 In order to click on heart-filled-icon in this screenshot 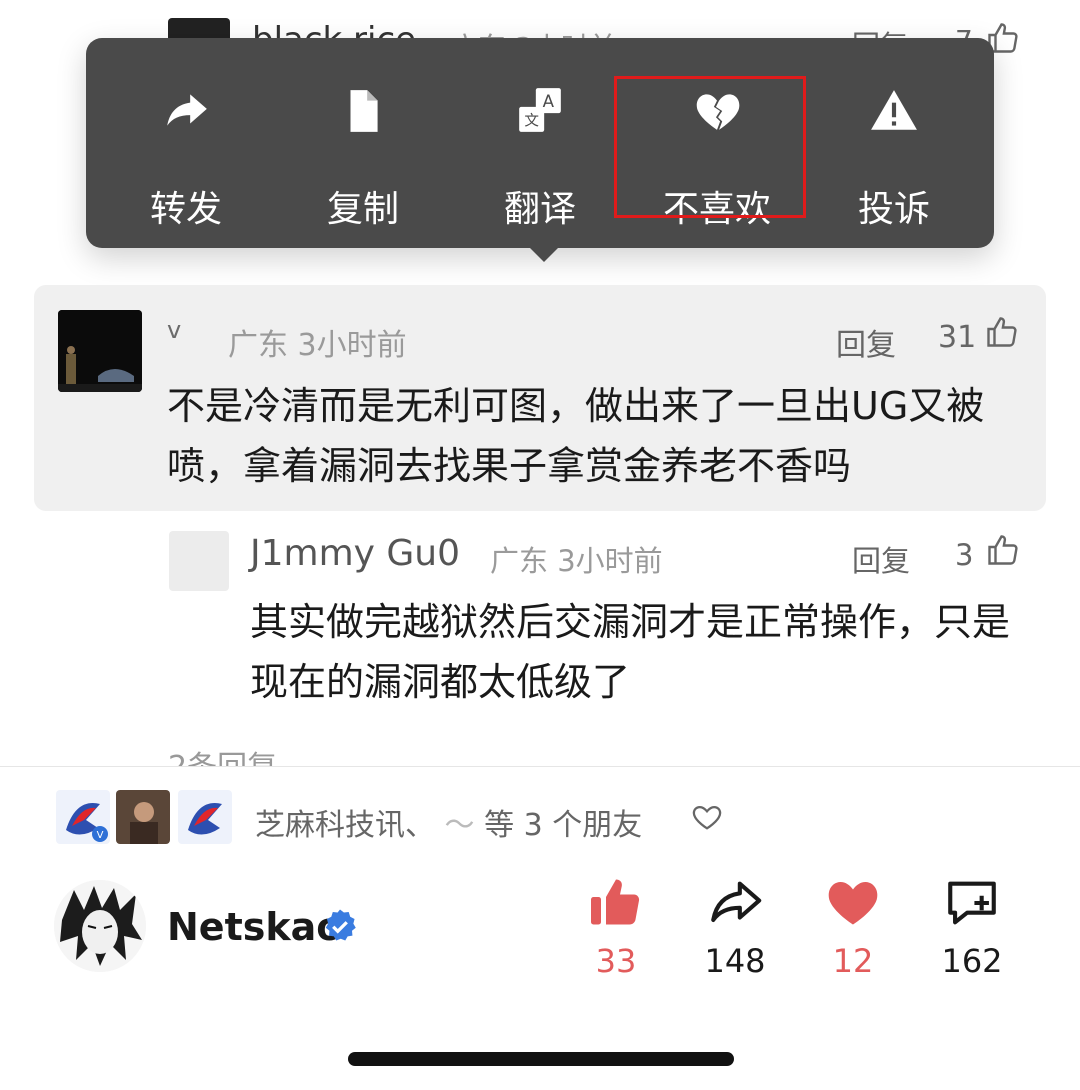, I will do `click(853, 900)`.